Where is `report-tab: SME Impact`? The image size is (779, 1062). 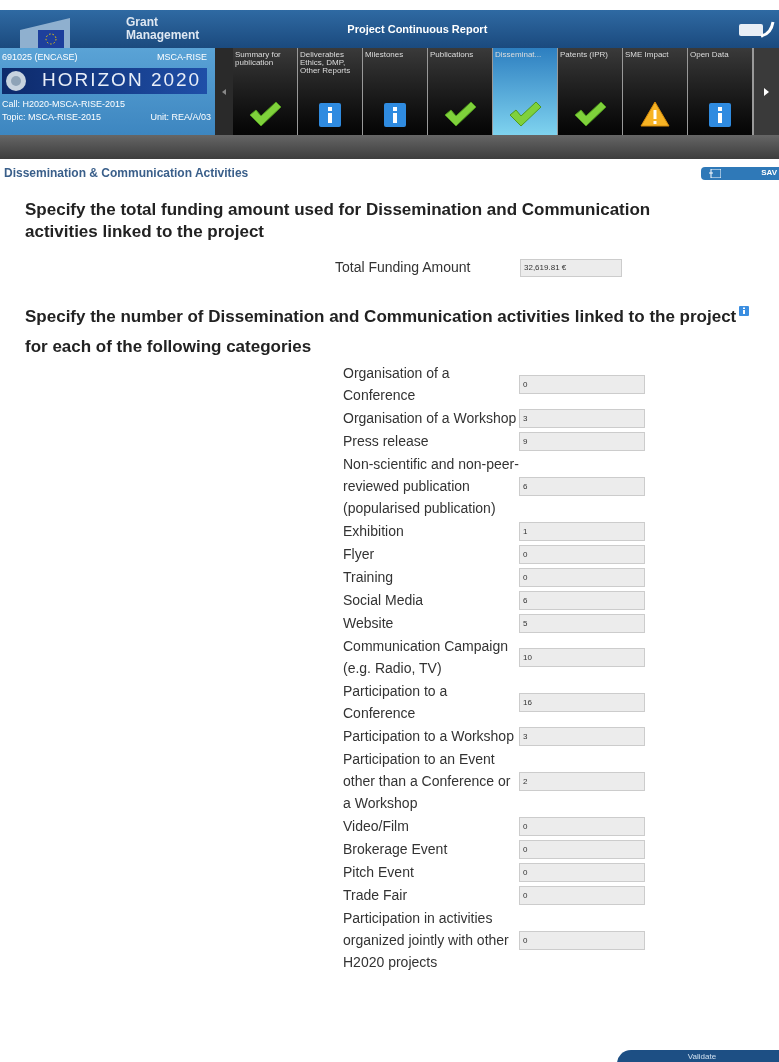
report-tab: SME Impact is located at coordinates (655, 91).